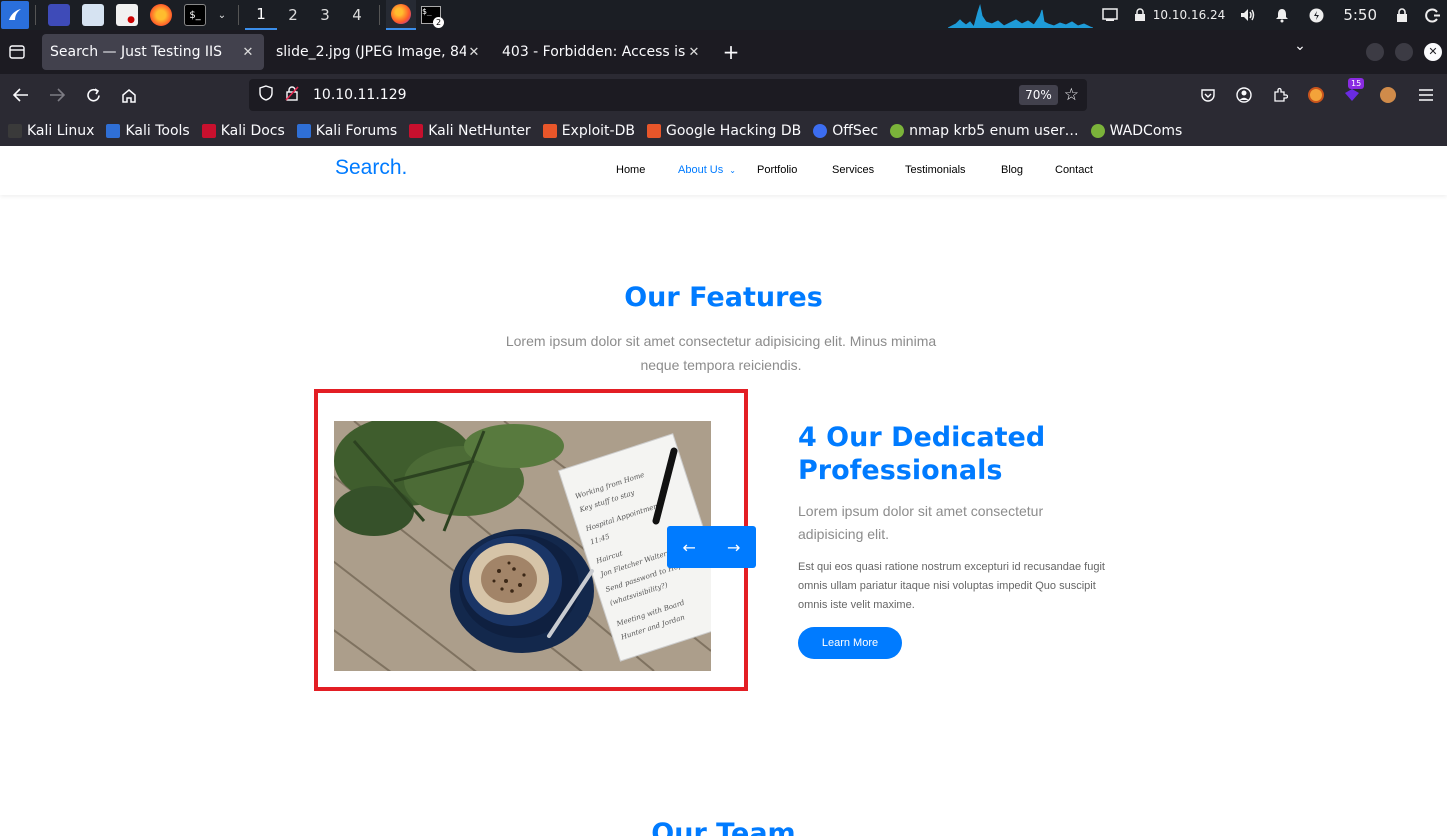  What do you see at coordinates (868, 170) in the screenshot?
I see `nav-services: Services` at bounding box center [868, 170].